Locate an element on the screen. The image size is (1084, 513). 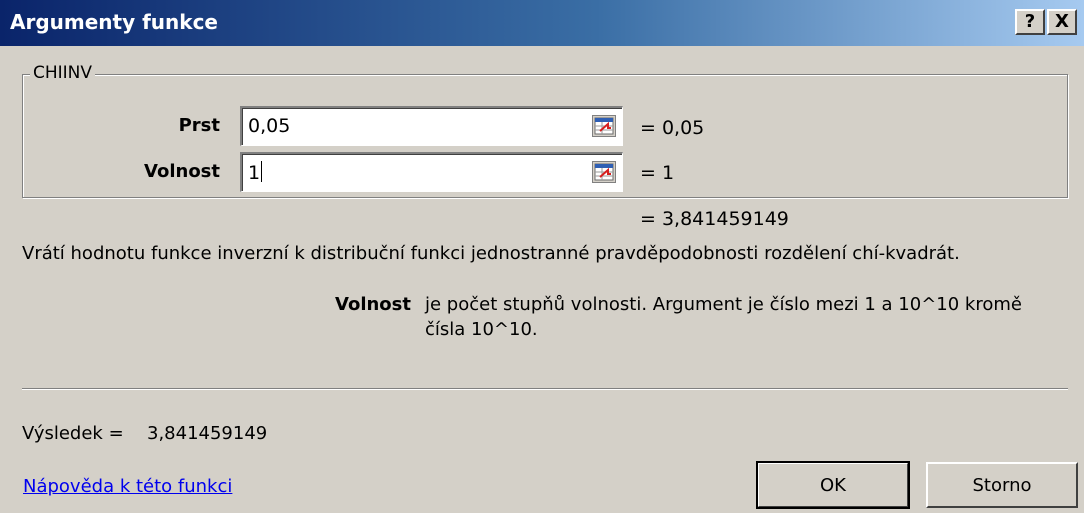
title-bar: Argumenty funkce ? X is located at coordinates (542, 23).